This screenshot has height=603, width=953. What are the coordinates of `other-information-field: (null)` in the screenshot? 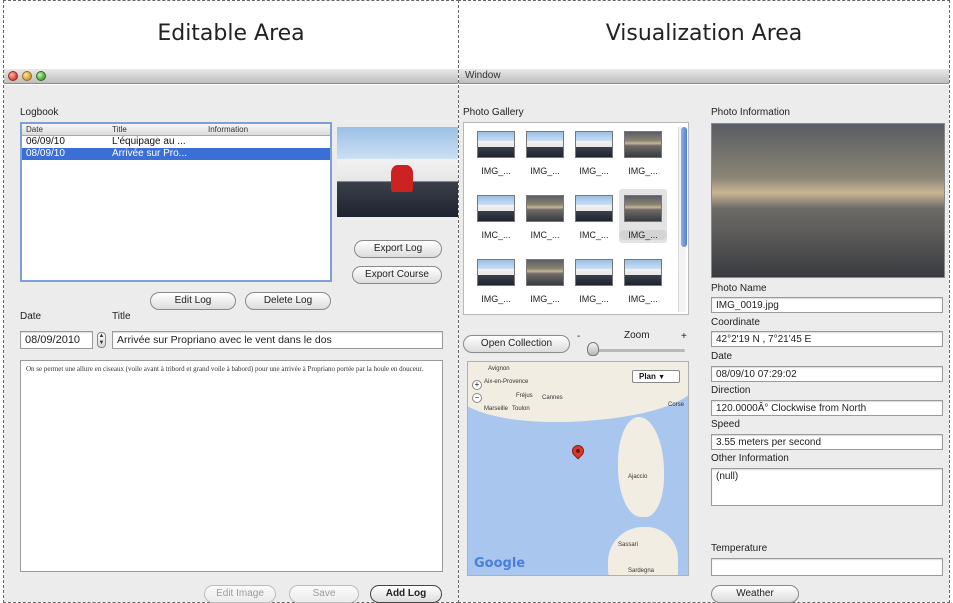 It's located at (827, 487).